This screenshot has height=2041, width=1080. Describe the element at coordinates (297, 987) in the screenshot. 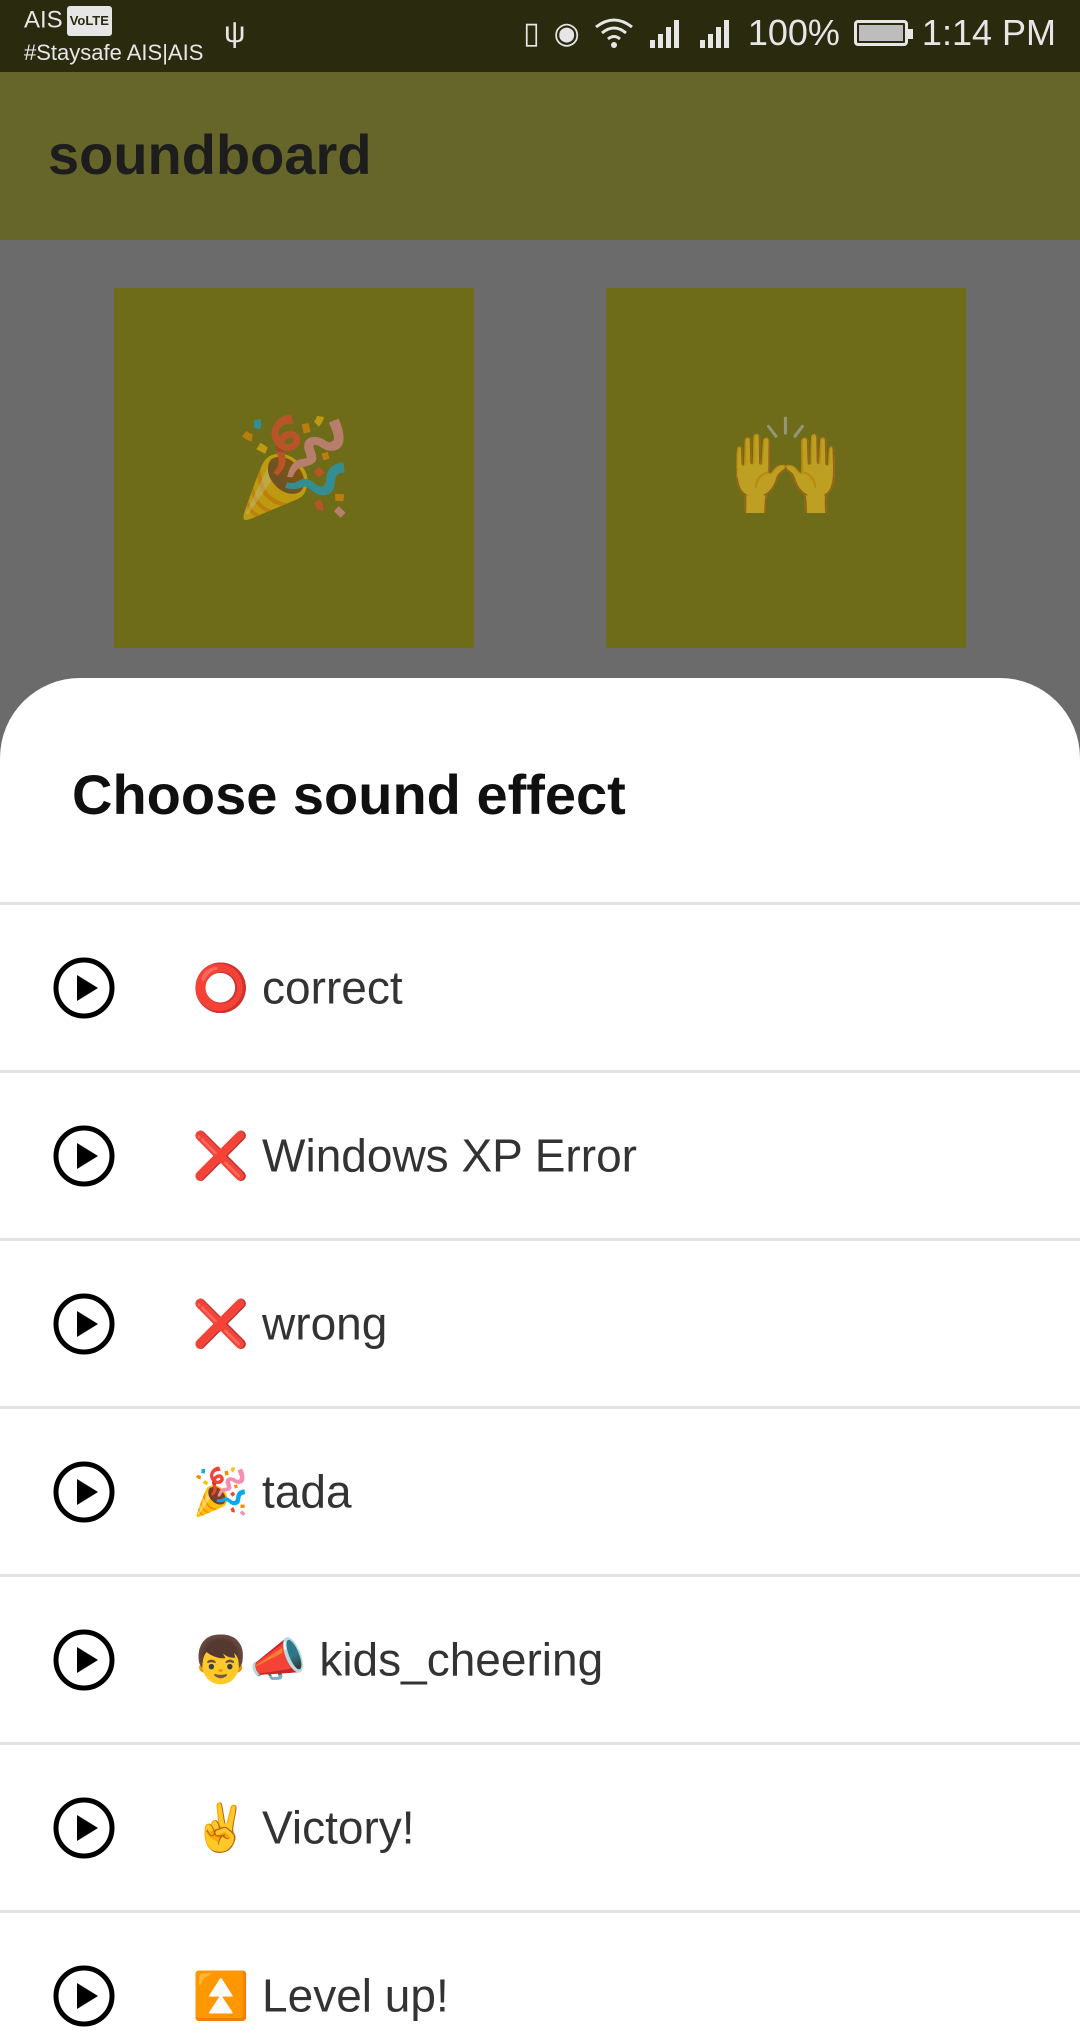

I see `list-item-label: ⭕ correct` at that location.